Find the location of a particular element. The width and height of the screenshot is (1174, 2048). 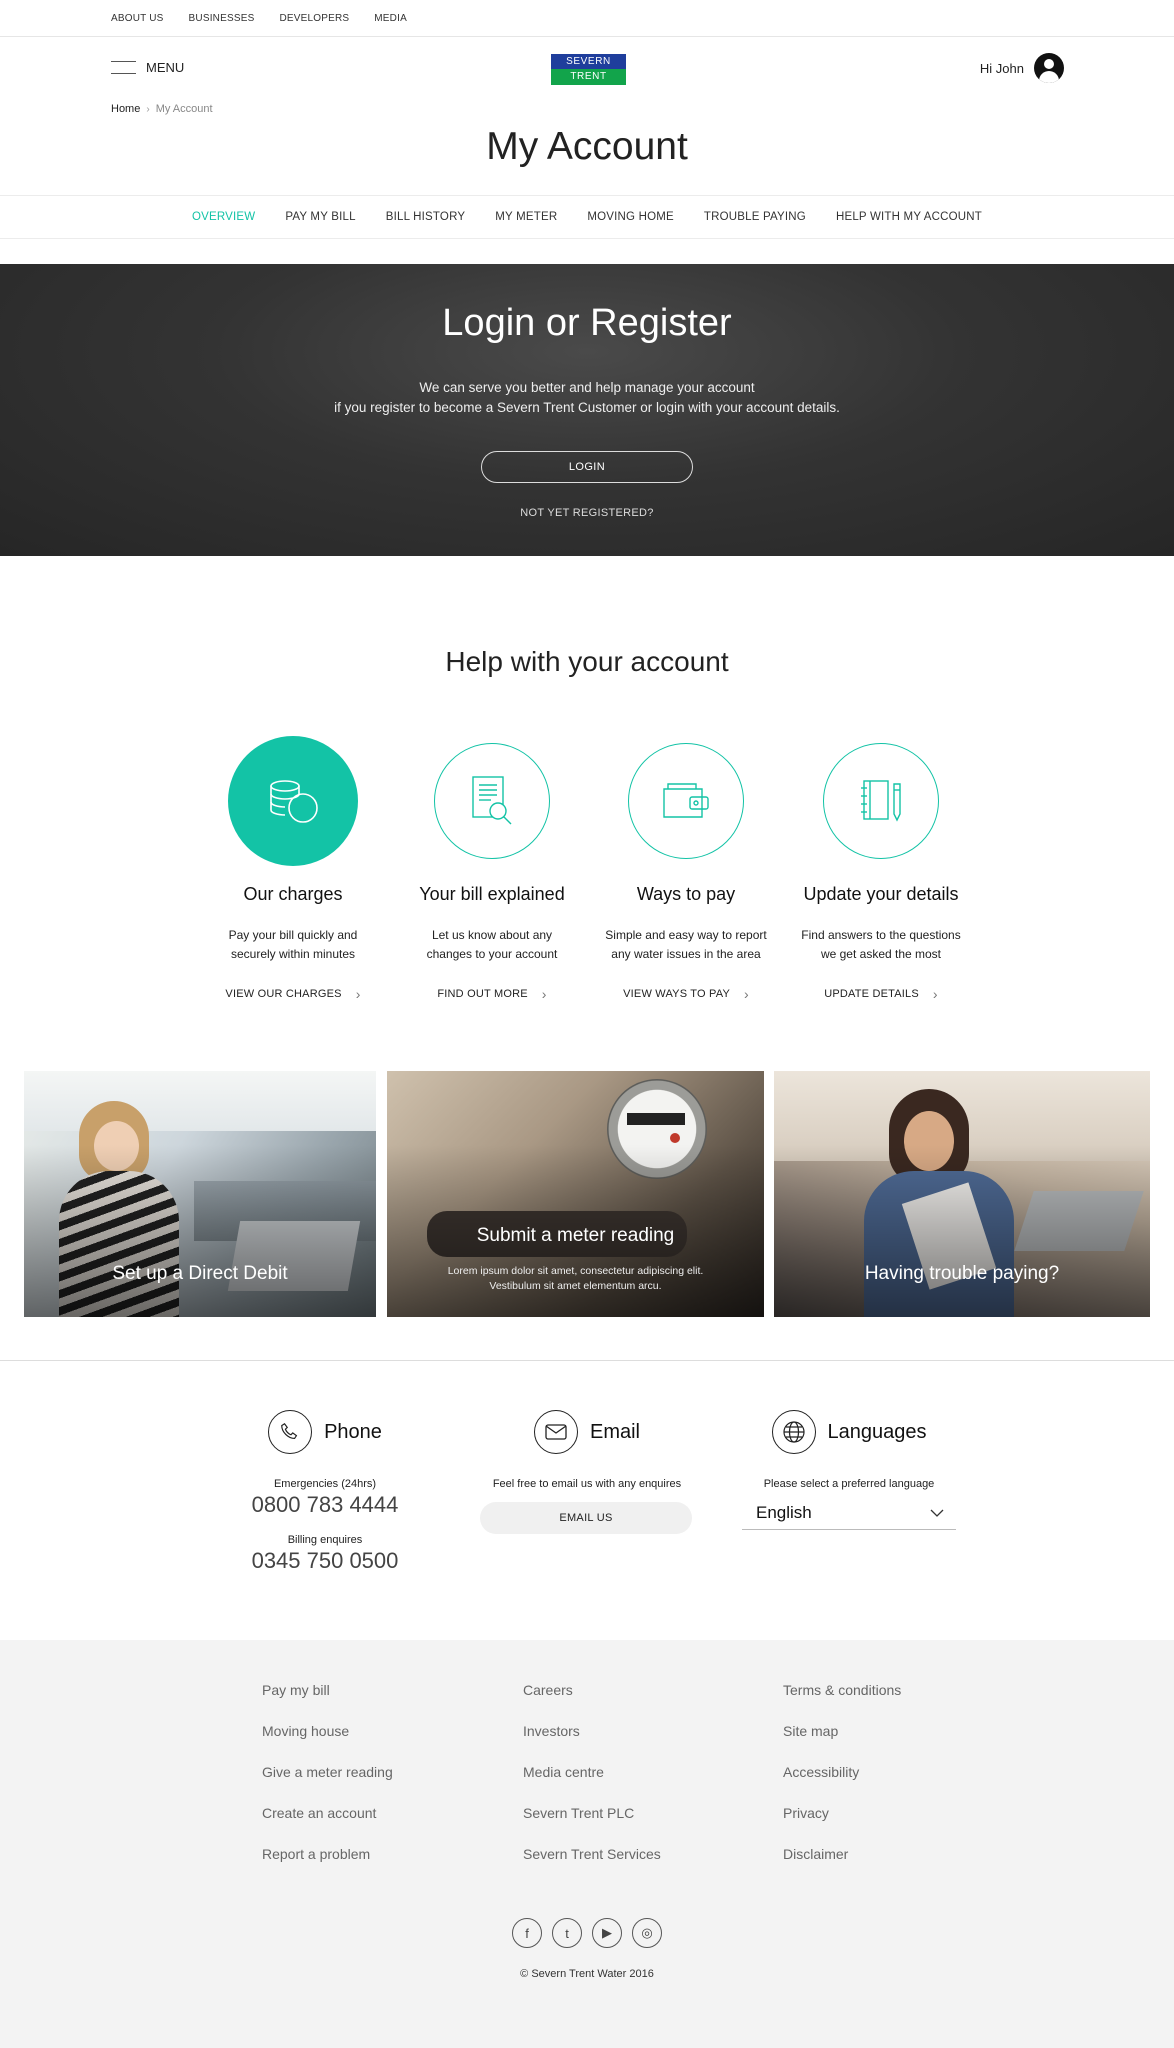

view-ways-to-pay-link: VIEW WAYS TO PAY › is located at coordinates (686, 994).